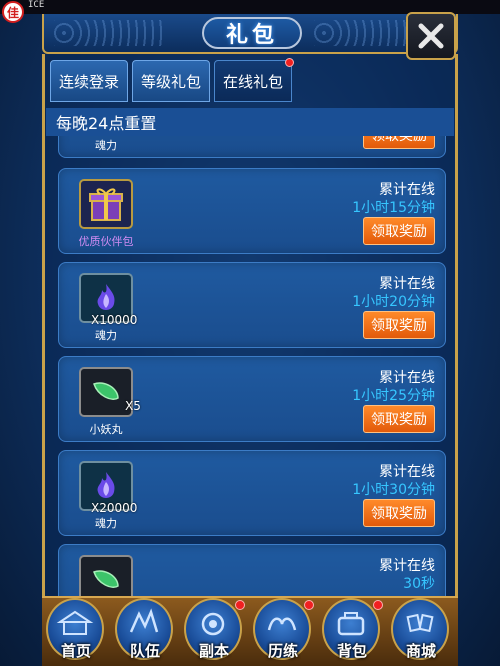 The height and width of the screenshot is (666, 500). What do you see at coordinates (351, 651) in the screenshot?
I see `nav-label: 背包` at bounding box center [351, 651].